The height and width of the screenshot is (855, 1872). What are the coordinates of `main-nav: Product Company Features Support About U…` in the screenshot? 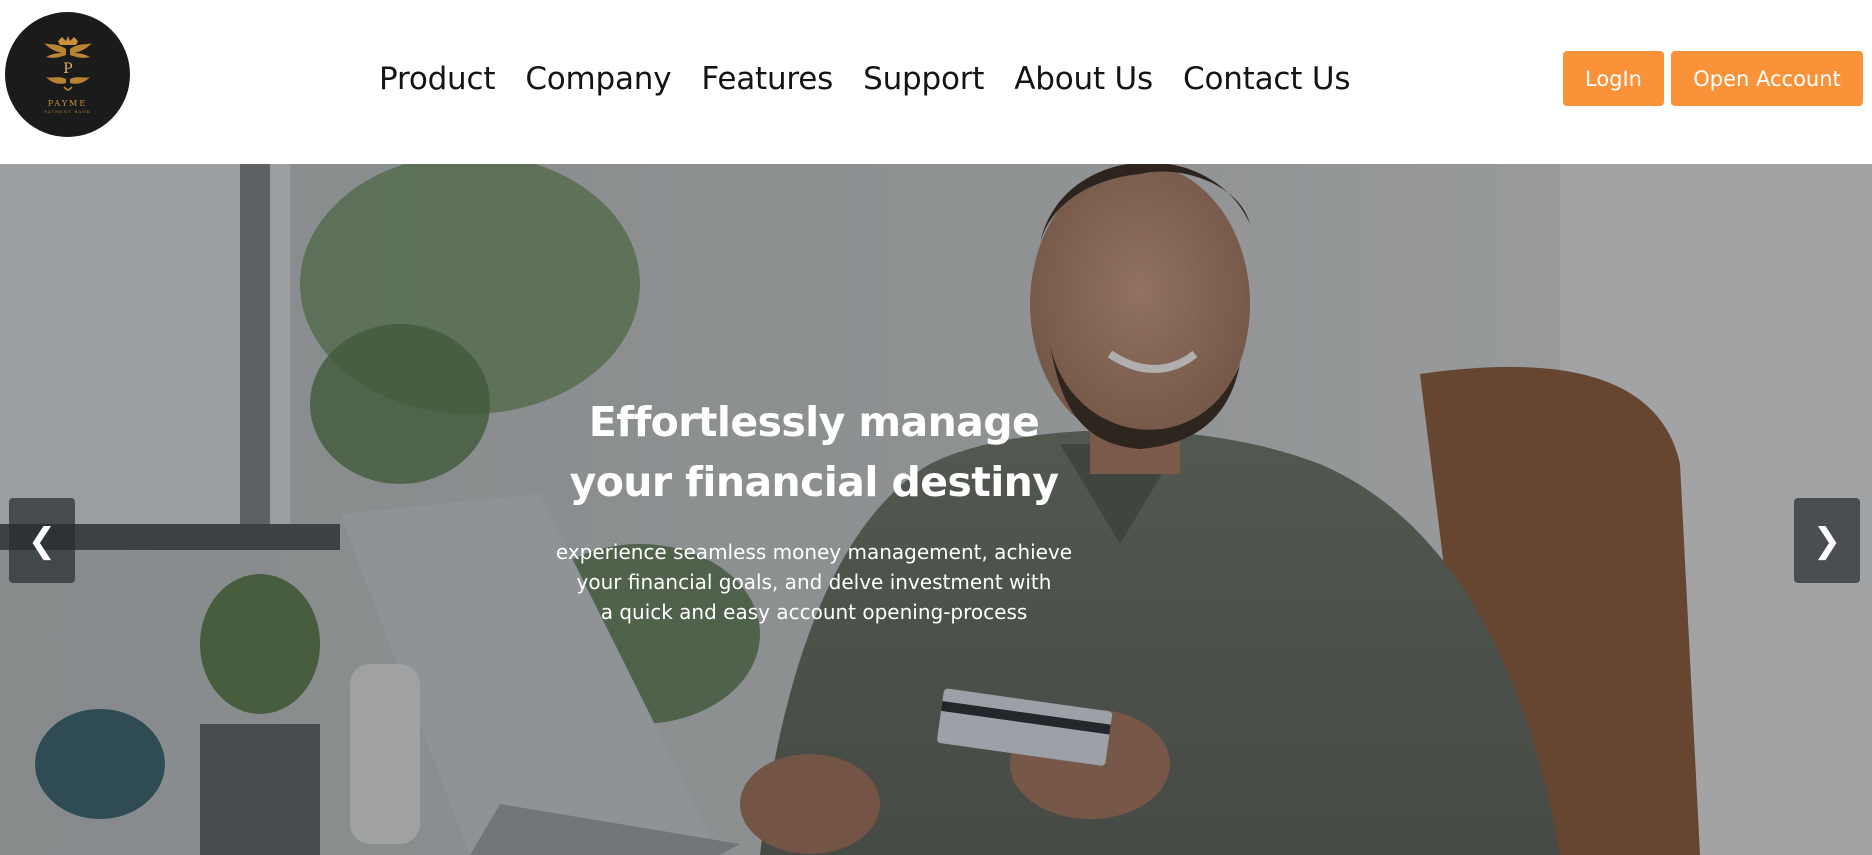 It's located at (865, 79).